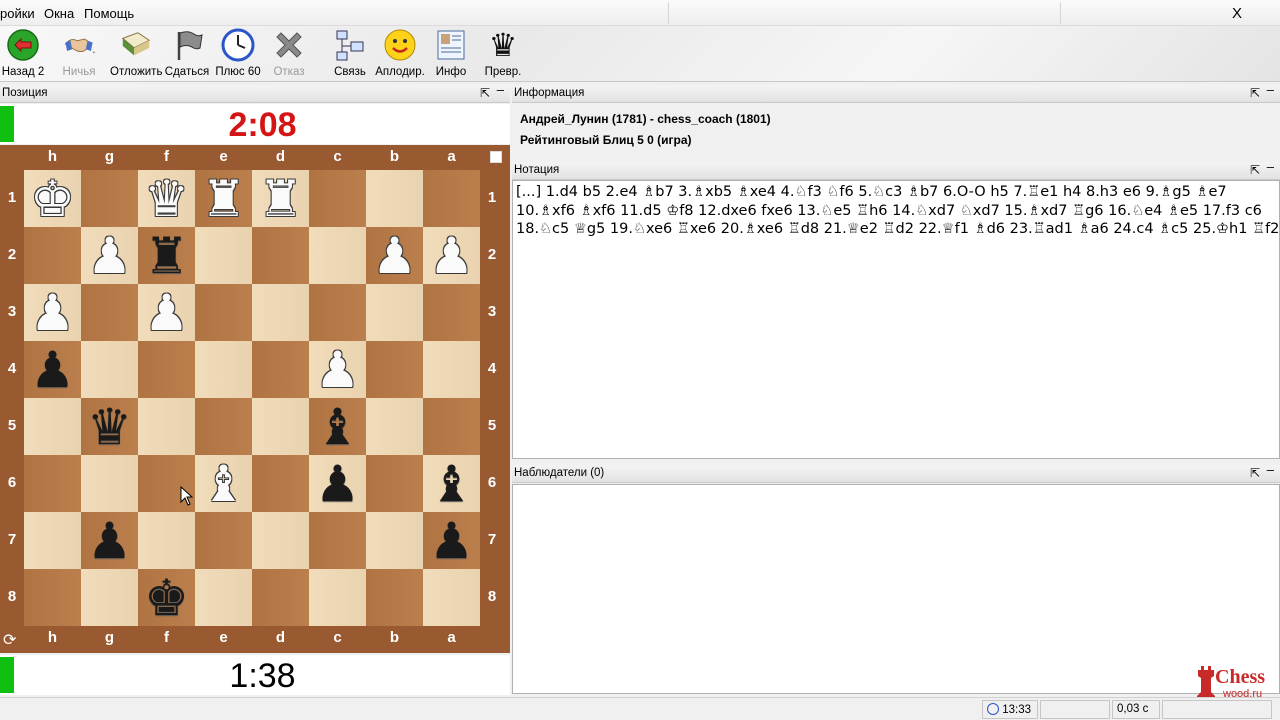 The image size is (1280, 720). Describe the element at coordinates (337, 312) in the screenshot. I see `square-c3` at that location.